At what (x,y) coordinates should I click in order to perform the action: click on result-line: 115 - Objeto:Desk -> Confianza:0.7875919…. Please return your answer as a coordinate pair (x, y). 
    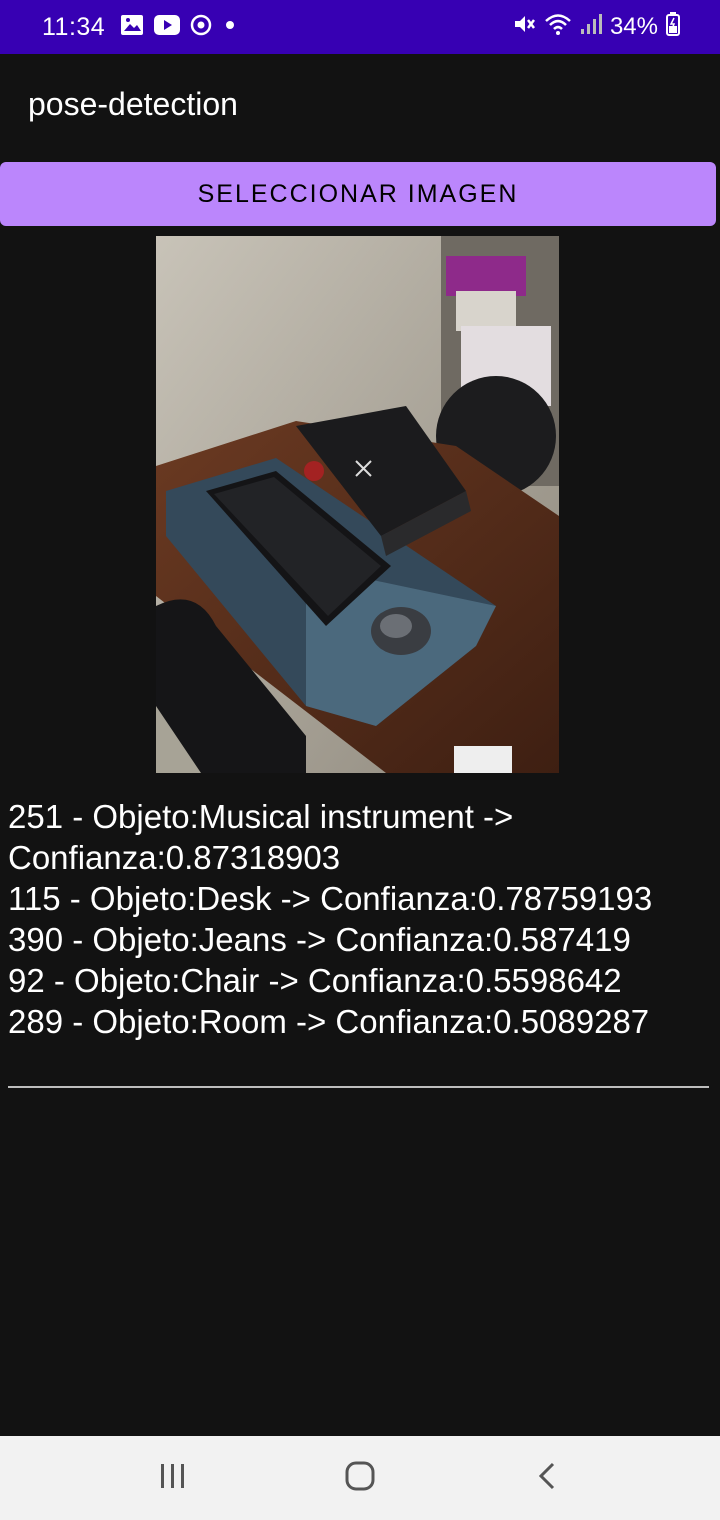
    Looking at the image, I should click on (330, 898).